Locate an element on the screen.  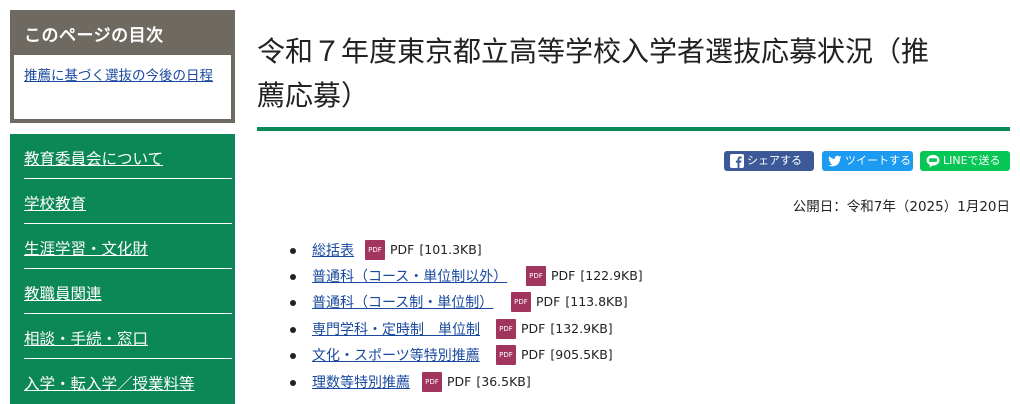
line-send-label: LINEで送る is located at coordinates (972, 160).